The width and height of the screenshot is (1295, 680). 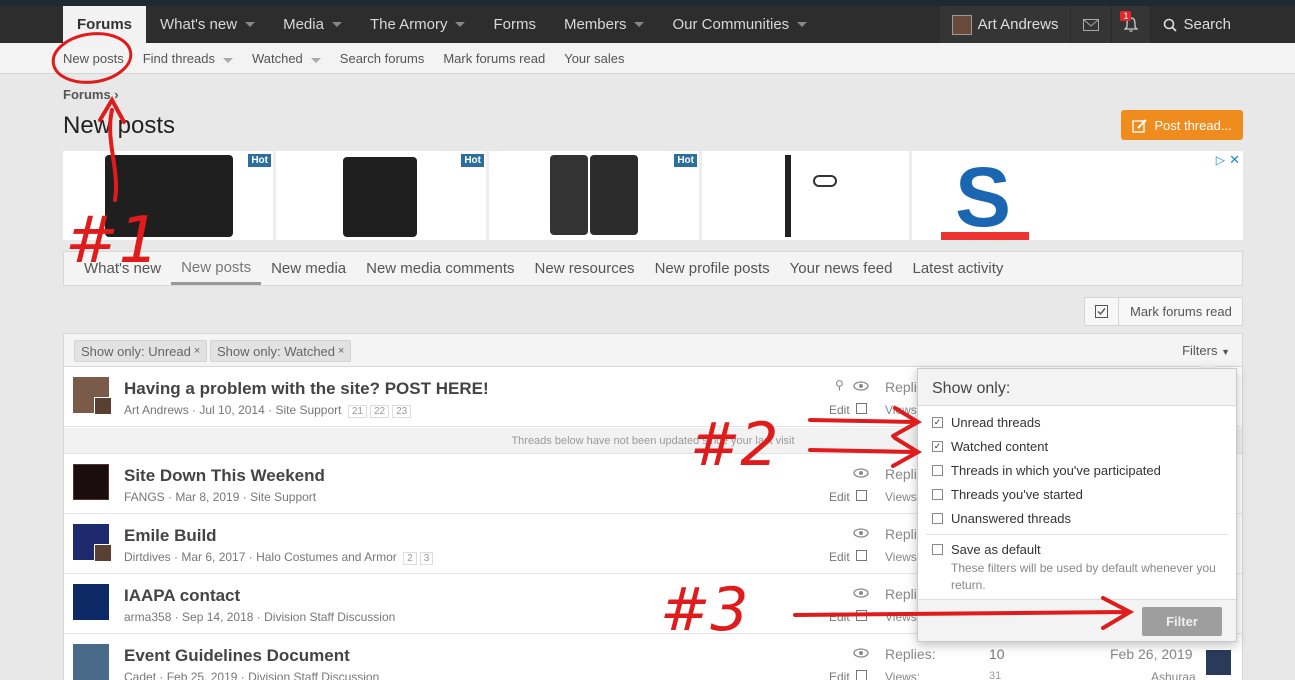 I want to click on nav-tab-whats-new: What's new, so click(x=207, y=24).